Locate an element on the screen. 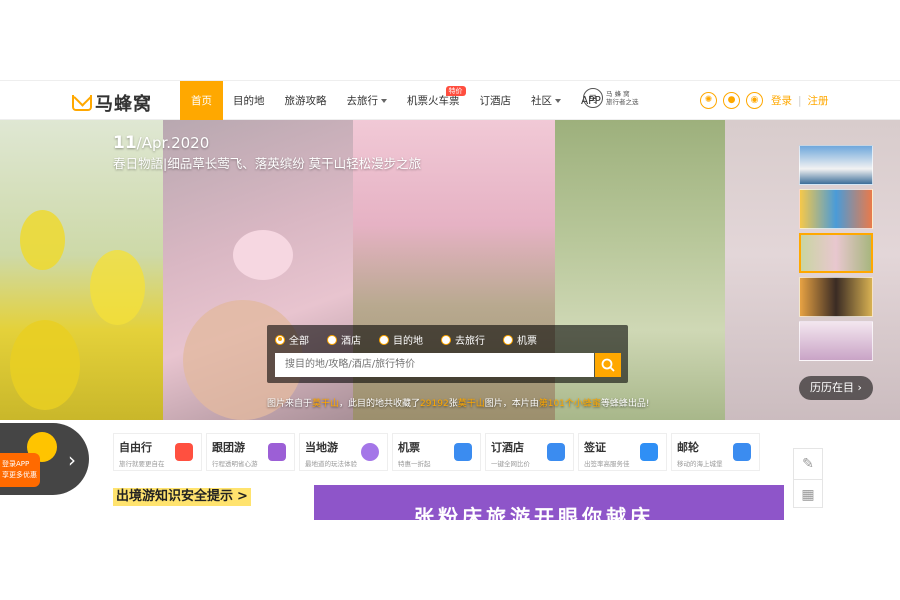  app-promo: 登录APP 享更多优惠 is located at coordinates (20, 470).